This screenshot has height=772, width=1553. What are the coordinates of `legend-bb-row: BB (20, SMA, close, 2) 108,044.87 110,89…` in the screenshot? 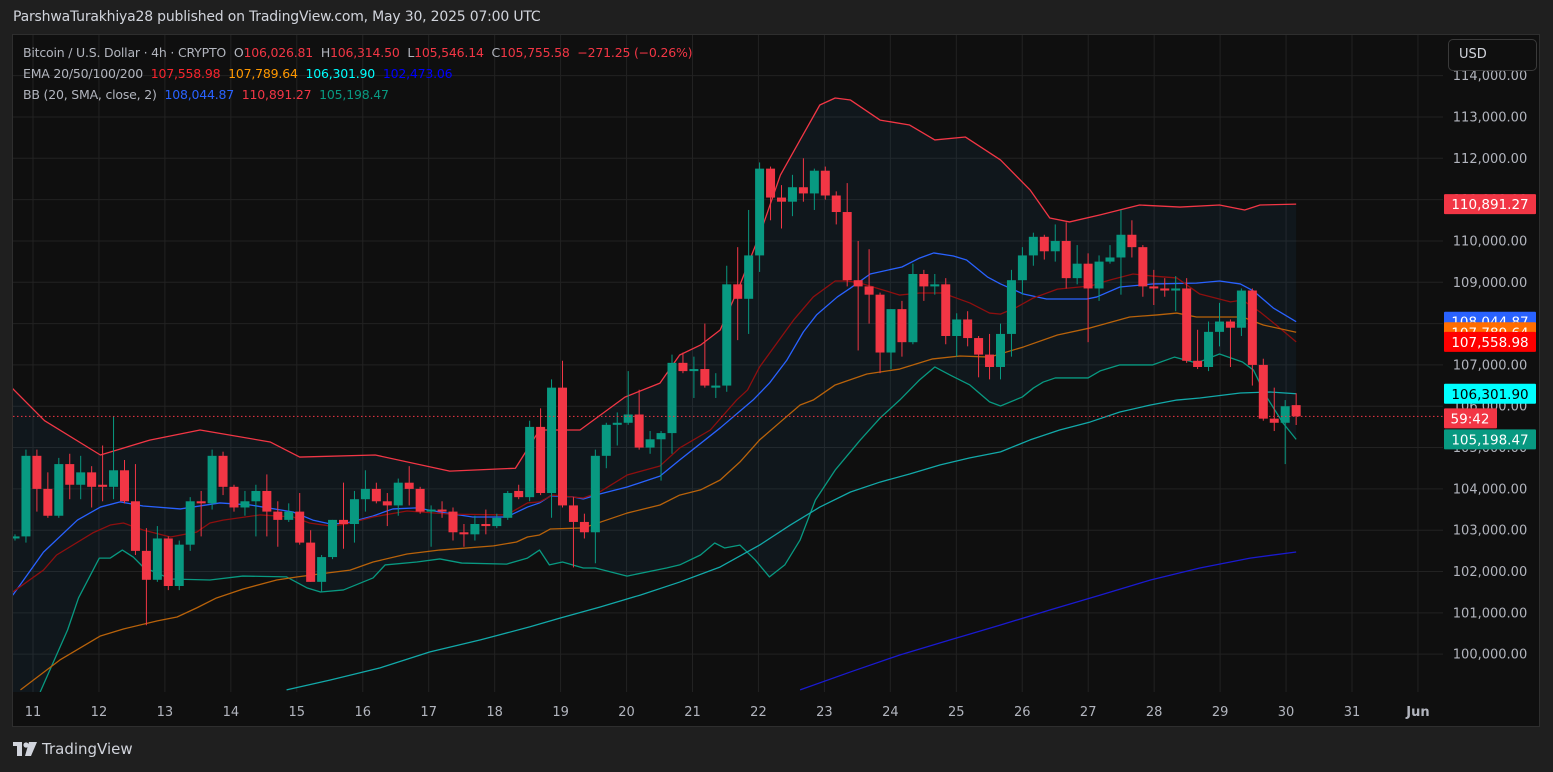 It's located at (208, 94).